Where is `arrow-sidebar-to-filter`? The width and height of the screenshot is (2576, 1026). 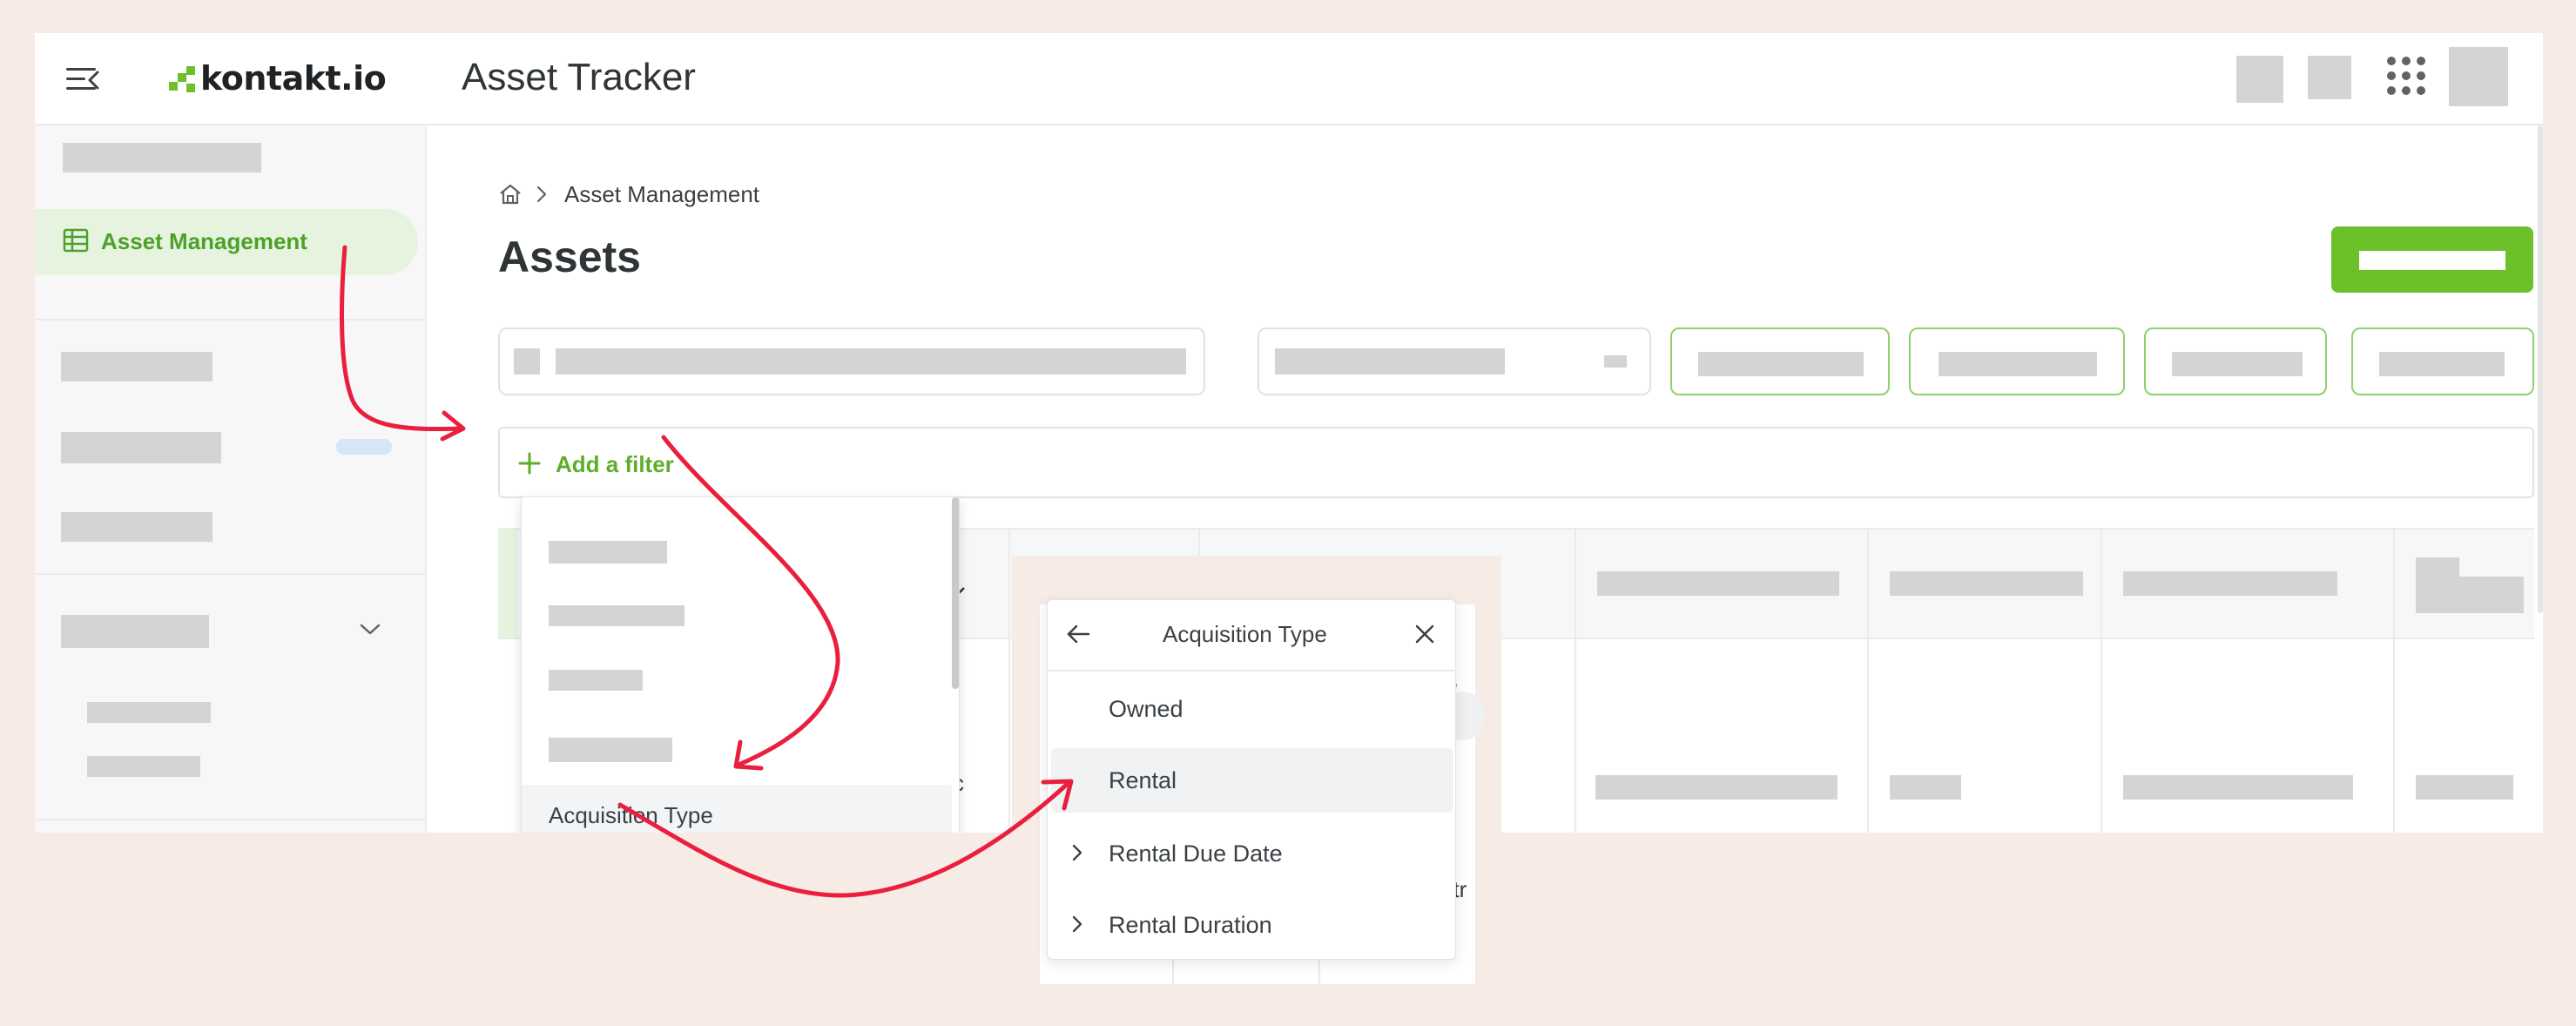
arrow-sidebar-to-filter is located at coordinates (402, 338).